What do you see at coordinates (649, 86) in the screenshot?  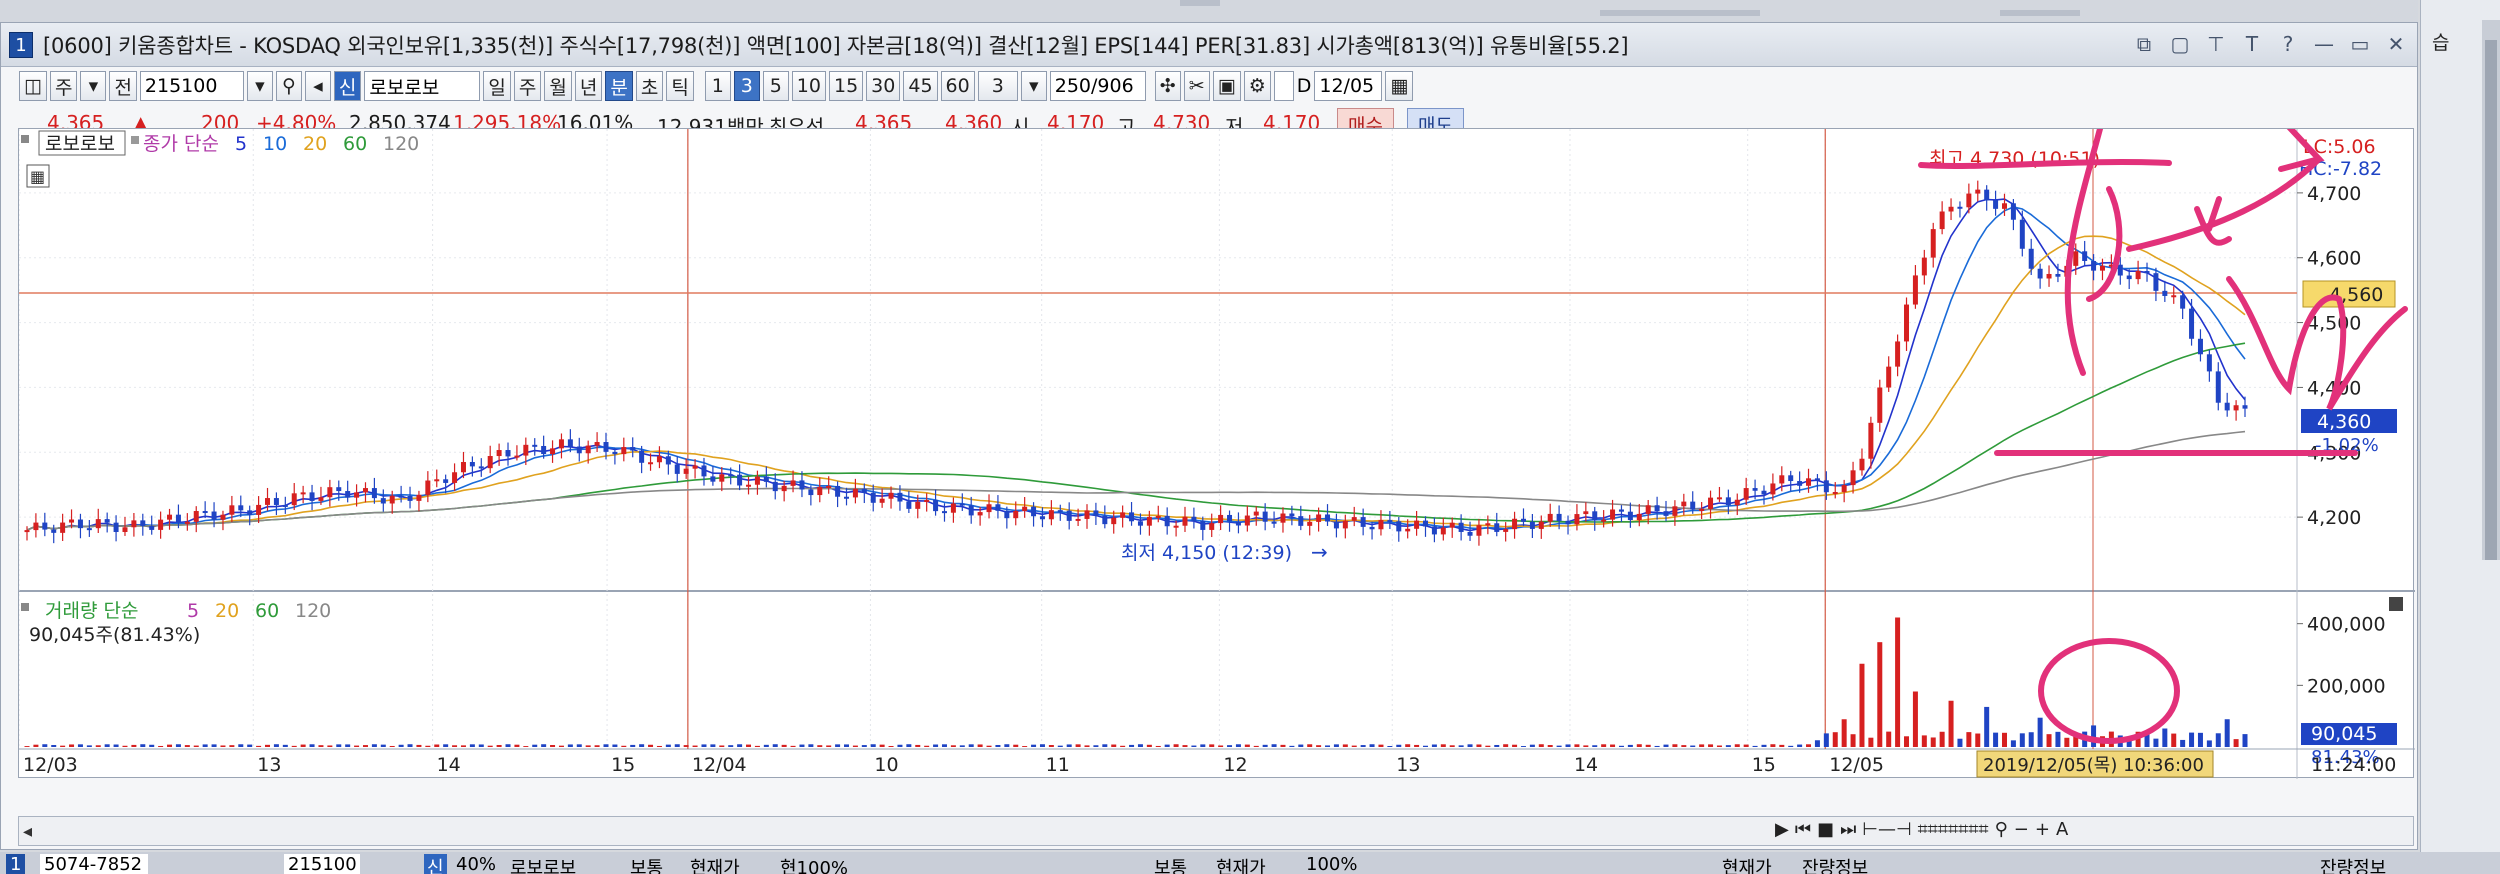 I see `period-button: 초` at bounding box center [649, 86].